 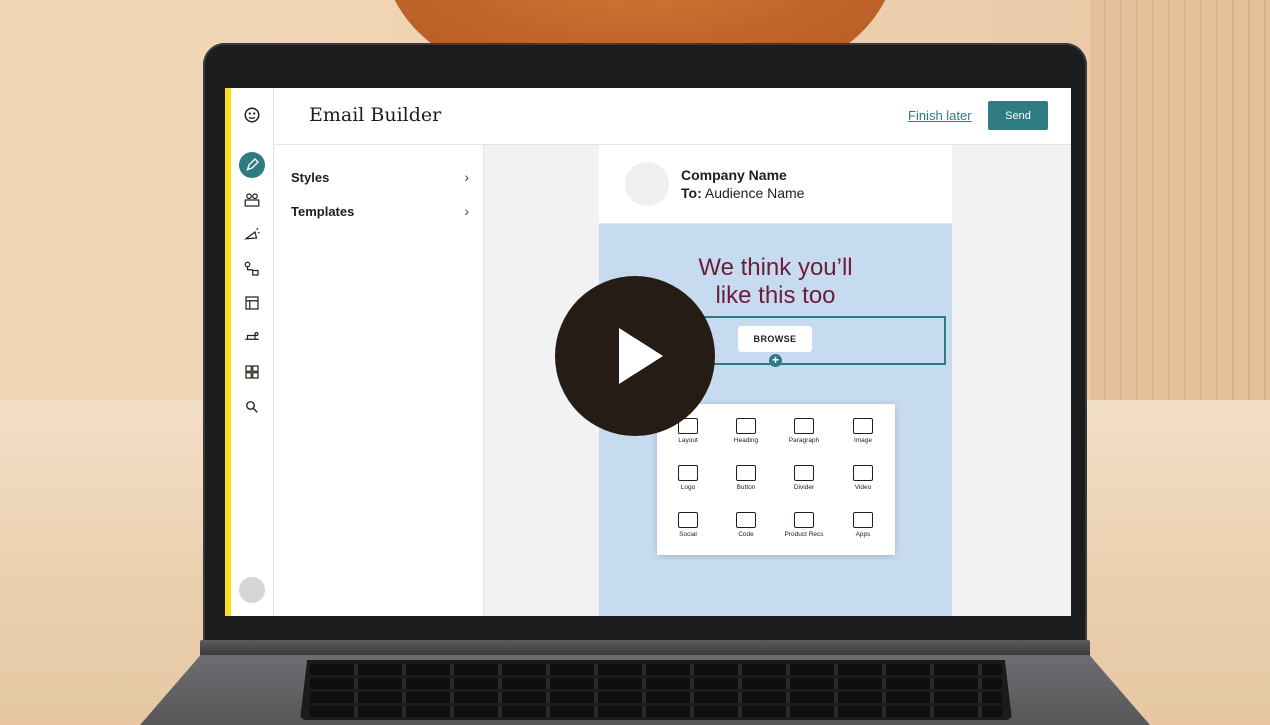 What do you see at coordinates (688, 520) in the screenshot?
I see `social-icon` at bounding box center [688, 520].